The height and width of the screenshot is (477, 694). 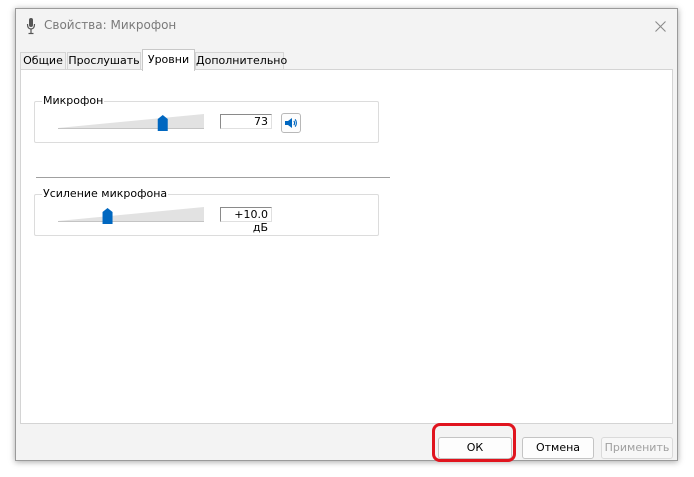 I want to click on title-bar: Свойства: Микрофон, so click(x=346, y=25).